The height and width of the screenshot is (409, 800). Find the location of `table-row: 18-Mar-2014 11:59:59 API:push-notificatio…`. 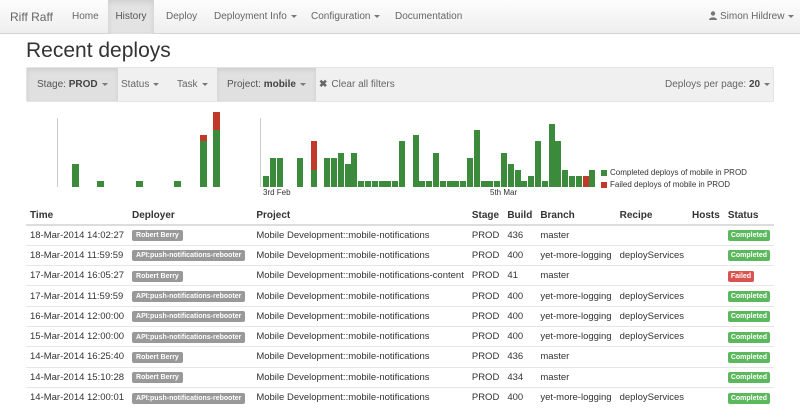

table-row: 18-Mar-2014 11:59:59 API:push-notificatio… is located at coordinates (400, 255).